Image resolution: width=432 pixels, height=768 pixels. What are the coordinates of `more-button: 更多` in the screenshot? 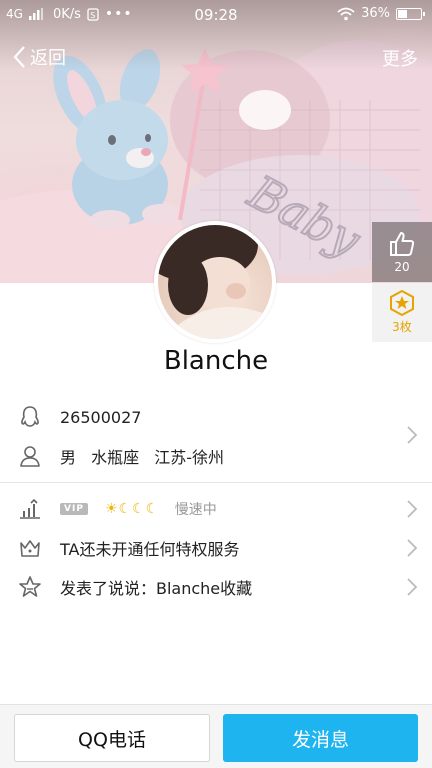 It's located at (400, 58).